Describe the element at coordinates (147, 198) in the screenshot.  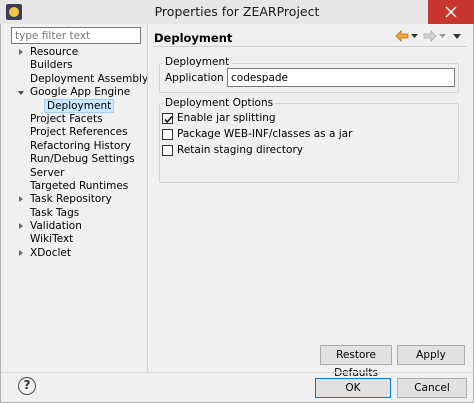
I see `pane-divider` at that location.